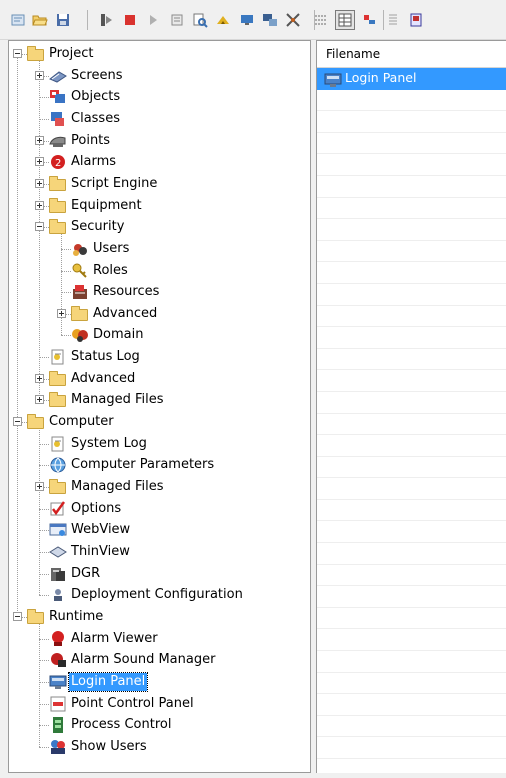 Image resolution: width=506 pixels, height=778 pixels. What do you see at coordinates (58, 76) in the screenshot?
I see `screens-icon` at bounding box center [58, 76].